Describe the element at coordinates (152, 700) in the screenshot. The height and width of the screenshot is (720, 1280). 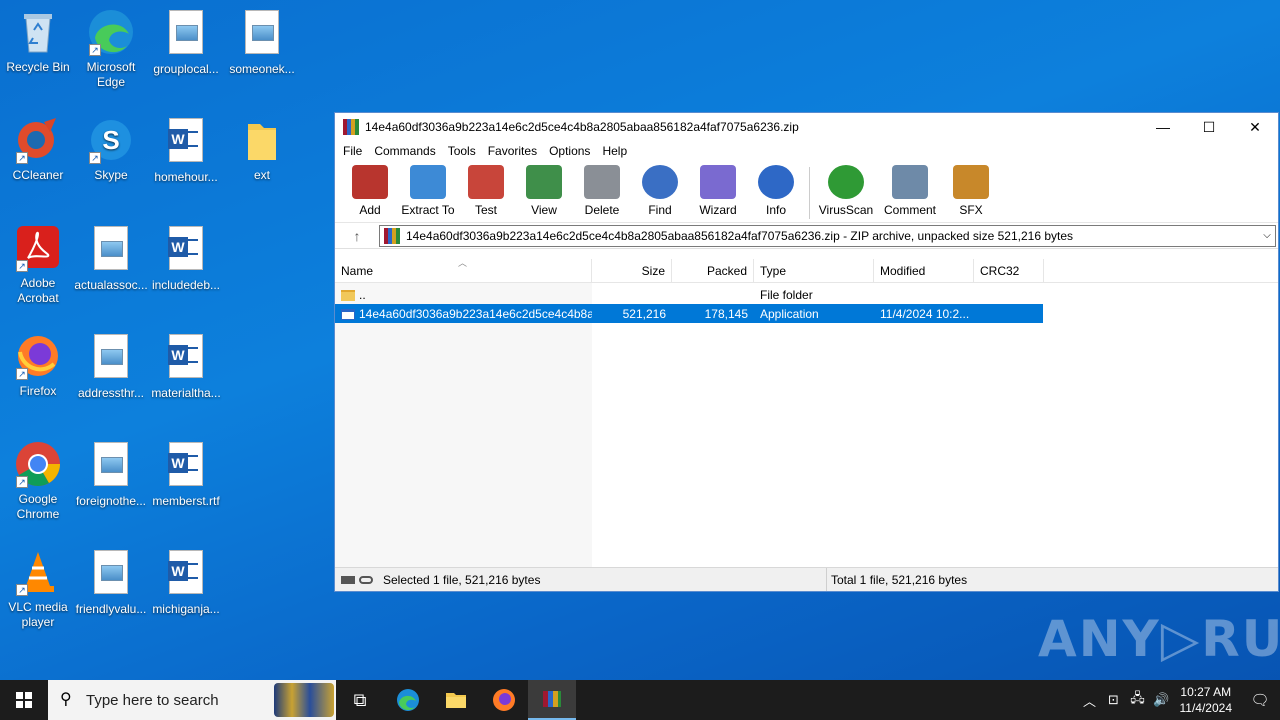
I see `search-placeholder: Type here to search` at that location.